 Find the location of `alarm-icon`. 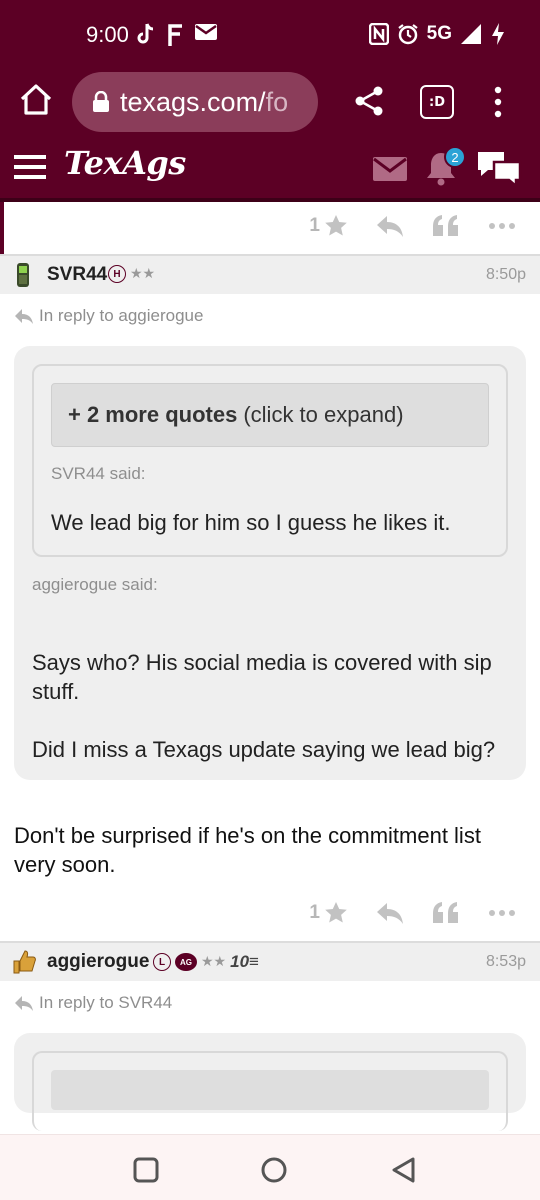

alarm-icon is located at coordinates (407, 34).